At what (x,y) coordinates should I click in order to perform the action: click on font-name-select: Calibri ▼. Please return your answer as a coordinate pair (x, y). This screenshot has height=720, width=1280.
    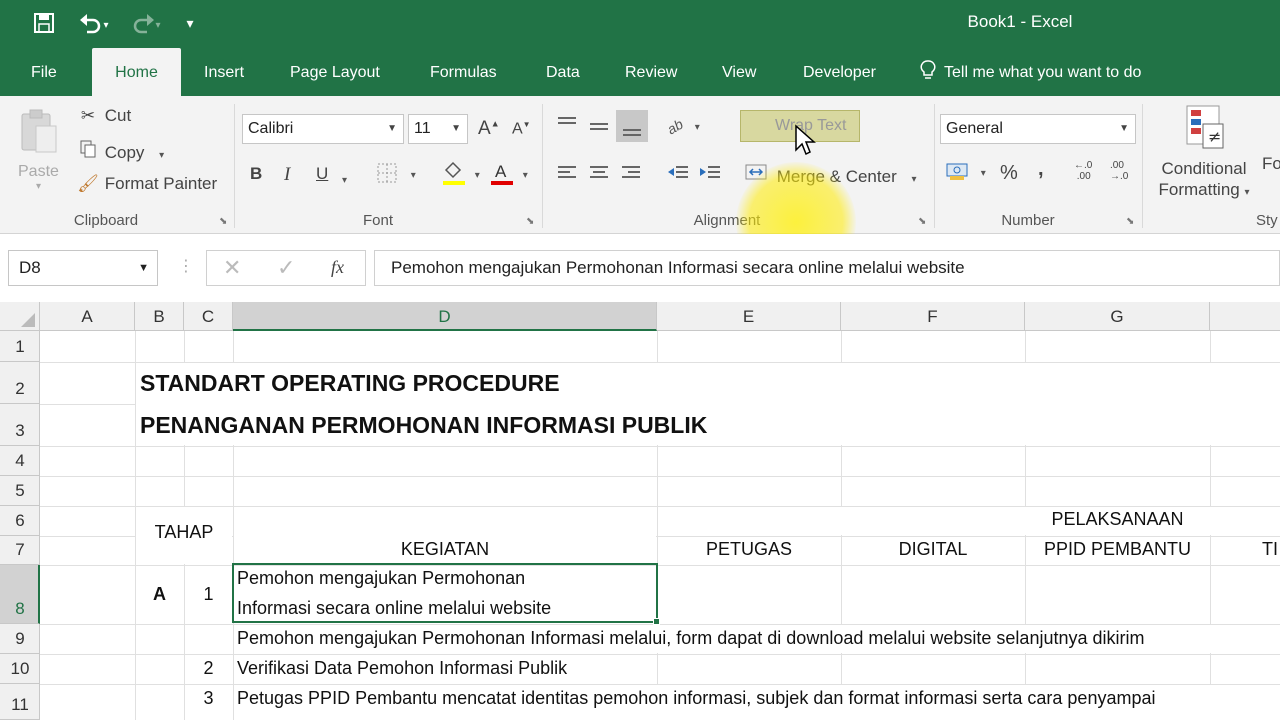
    Looking at the image, I should click on (323, 129).